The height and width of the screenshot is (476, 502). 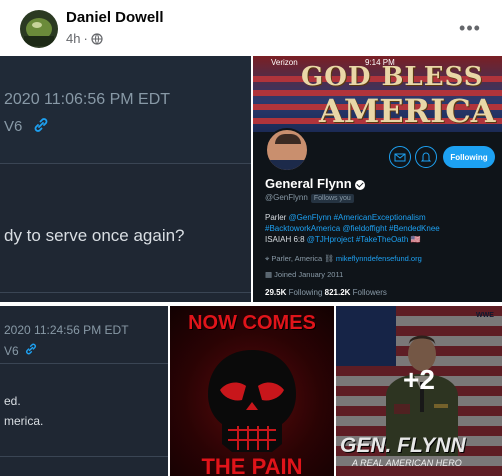 I want to click on follows-you-badge: Follows you, so click(x=332, y=198).